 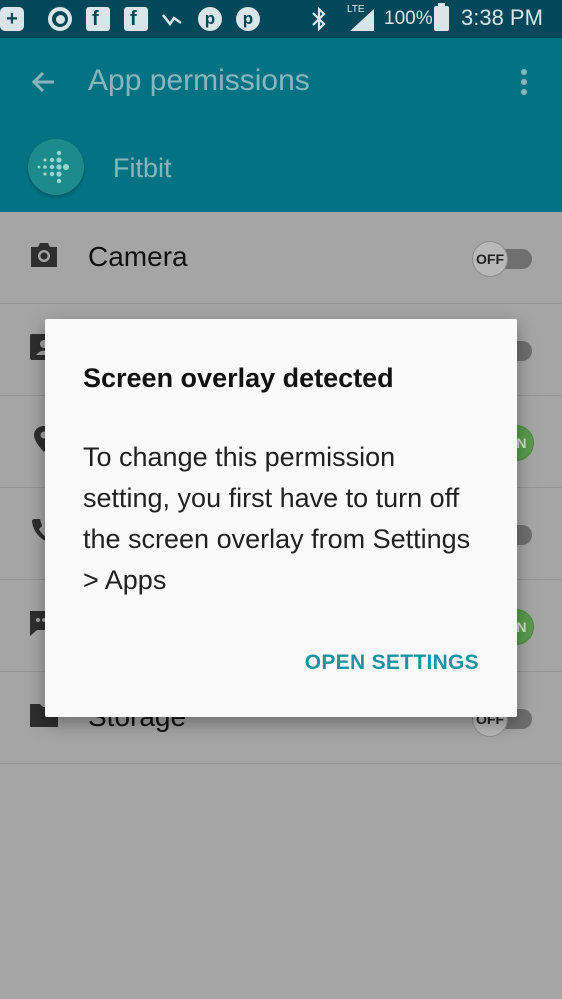 What do you see at coordinates (12, 19) in the screenshot?
I see `add-icon: +` at bounding box center [12, 19].